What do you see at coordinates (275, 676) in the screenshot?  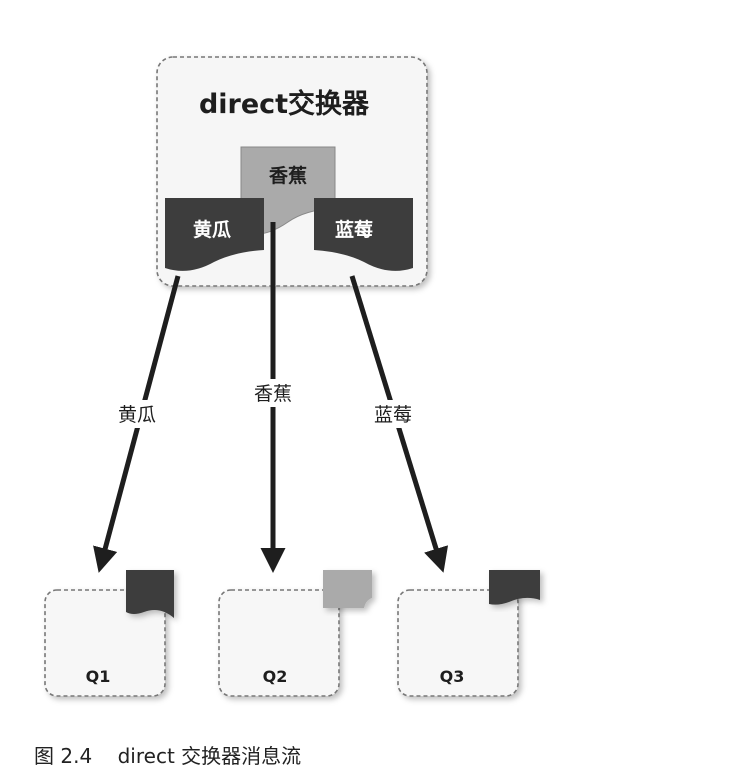 I see `queue-label: Q2` at bounding box center [275, 676].